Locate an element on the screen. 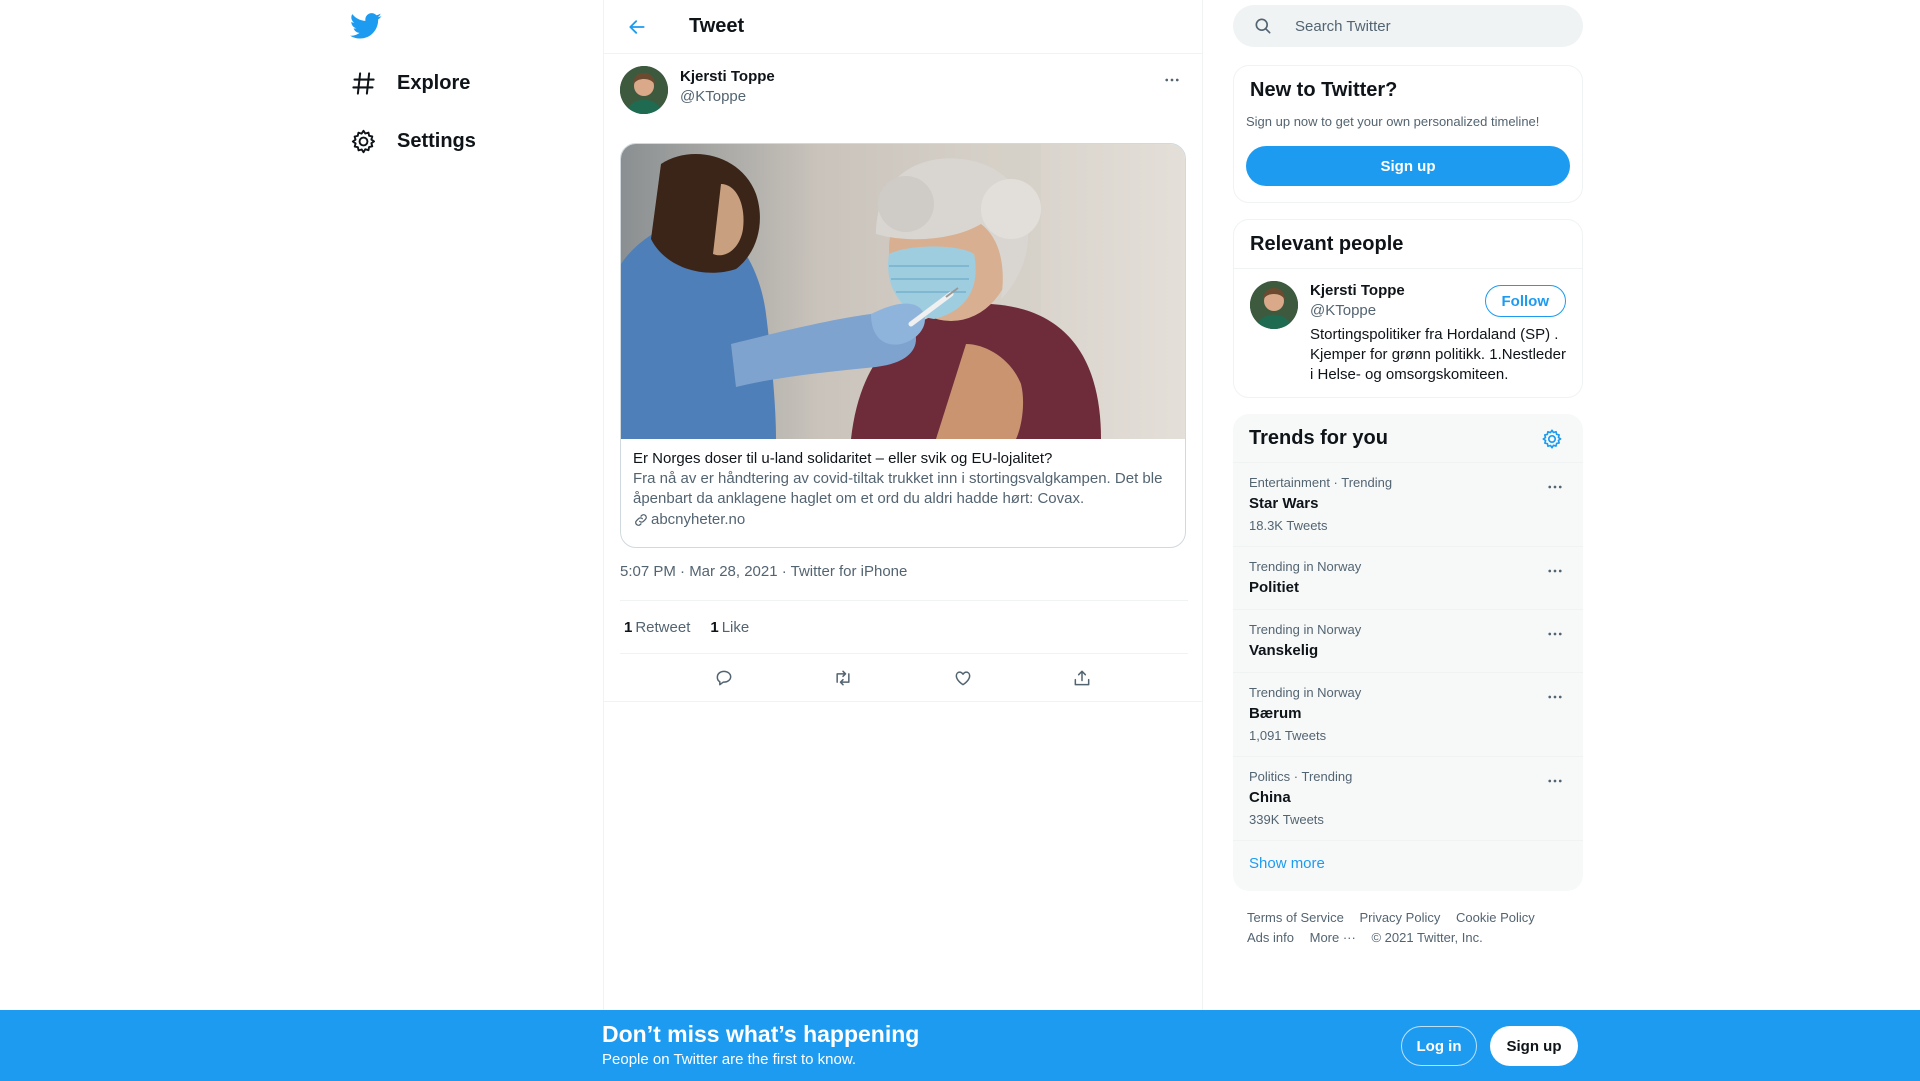  author-name: Kjersti Toppe is located at coordinates (727, 76).